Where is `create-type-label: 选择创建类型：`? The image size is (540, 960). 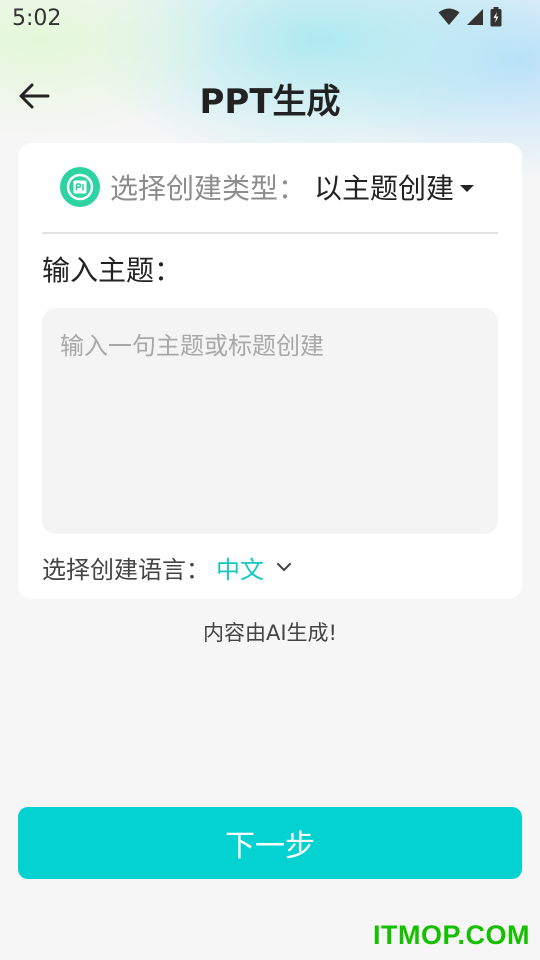
create-type-label: 选择创建类型： is located at coordinates (208, 188).